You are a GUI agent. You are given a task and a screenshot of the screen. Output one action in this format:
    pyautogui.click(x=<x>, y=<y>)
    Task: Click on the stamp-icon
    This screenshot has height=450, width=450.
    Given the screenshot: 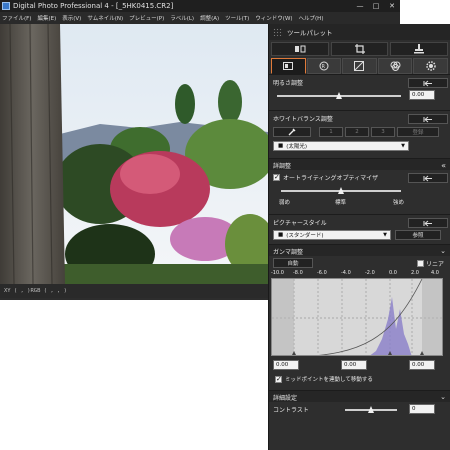 What is the action you would take?
    pyautogui.click(x=419, y=49)
    